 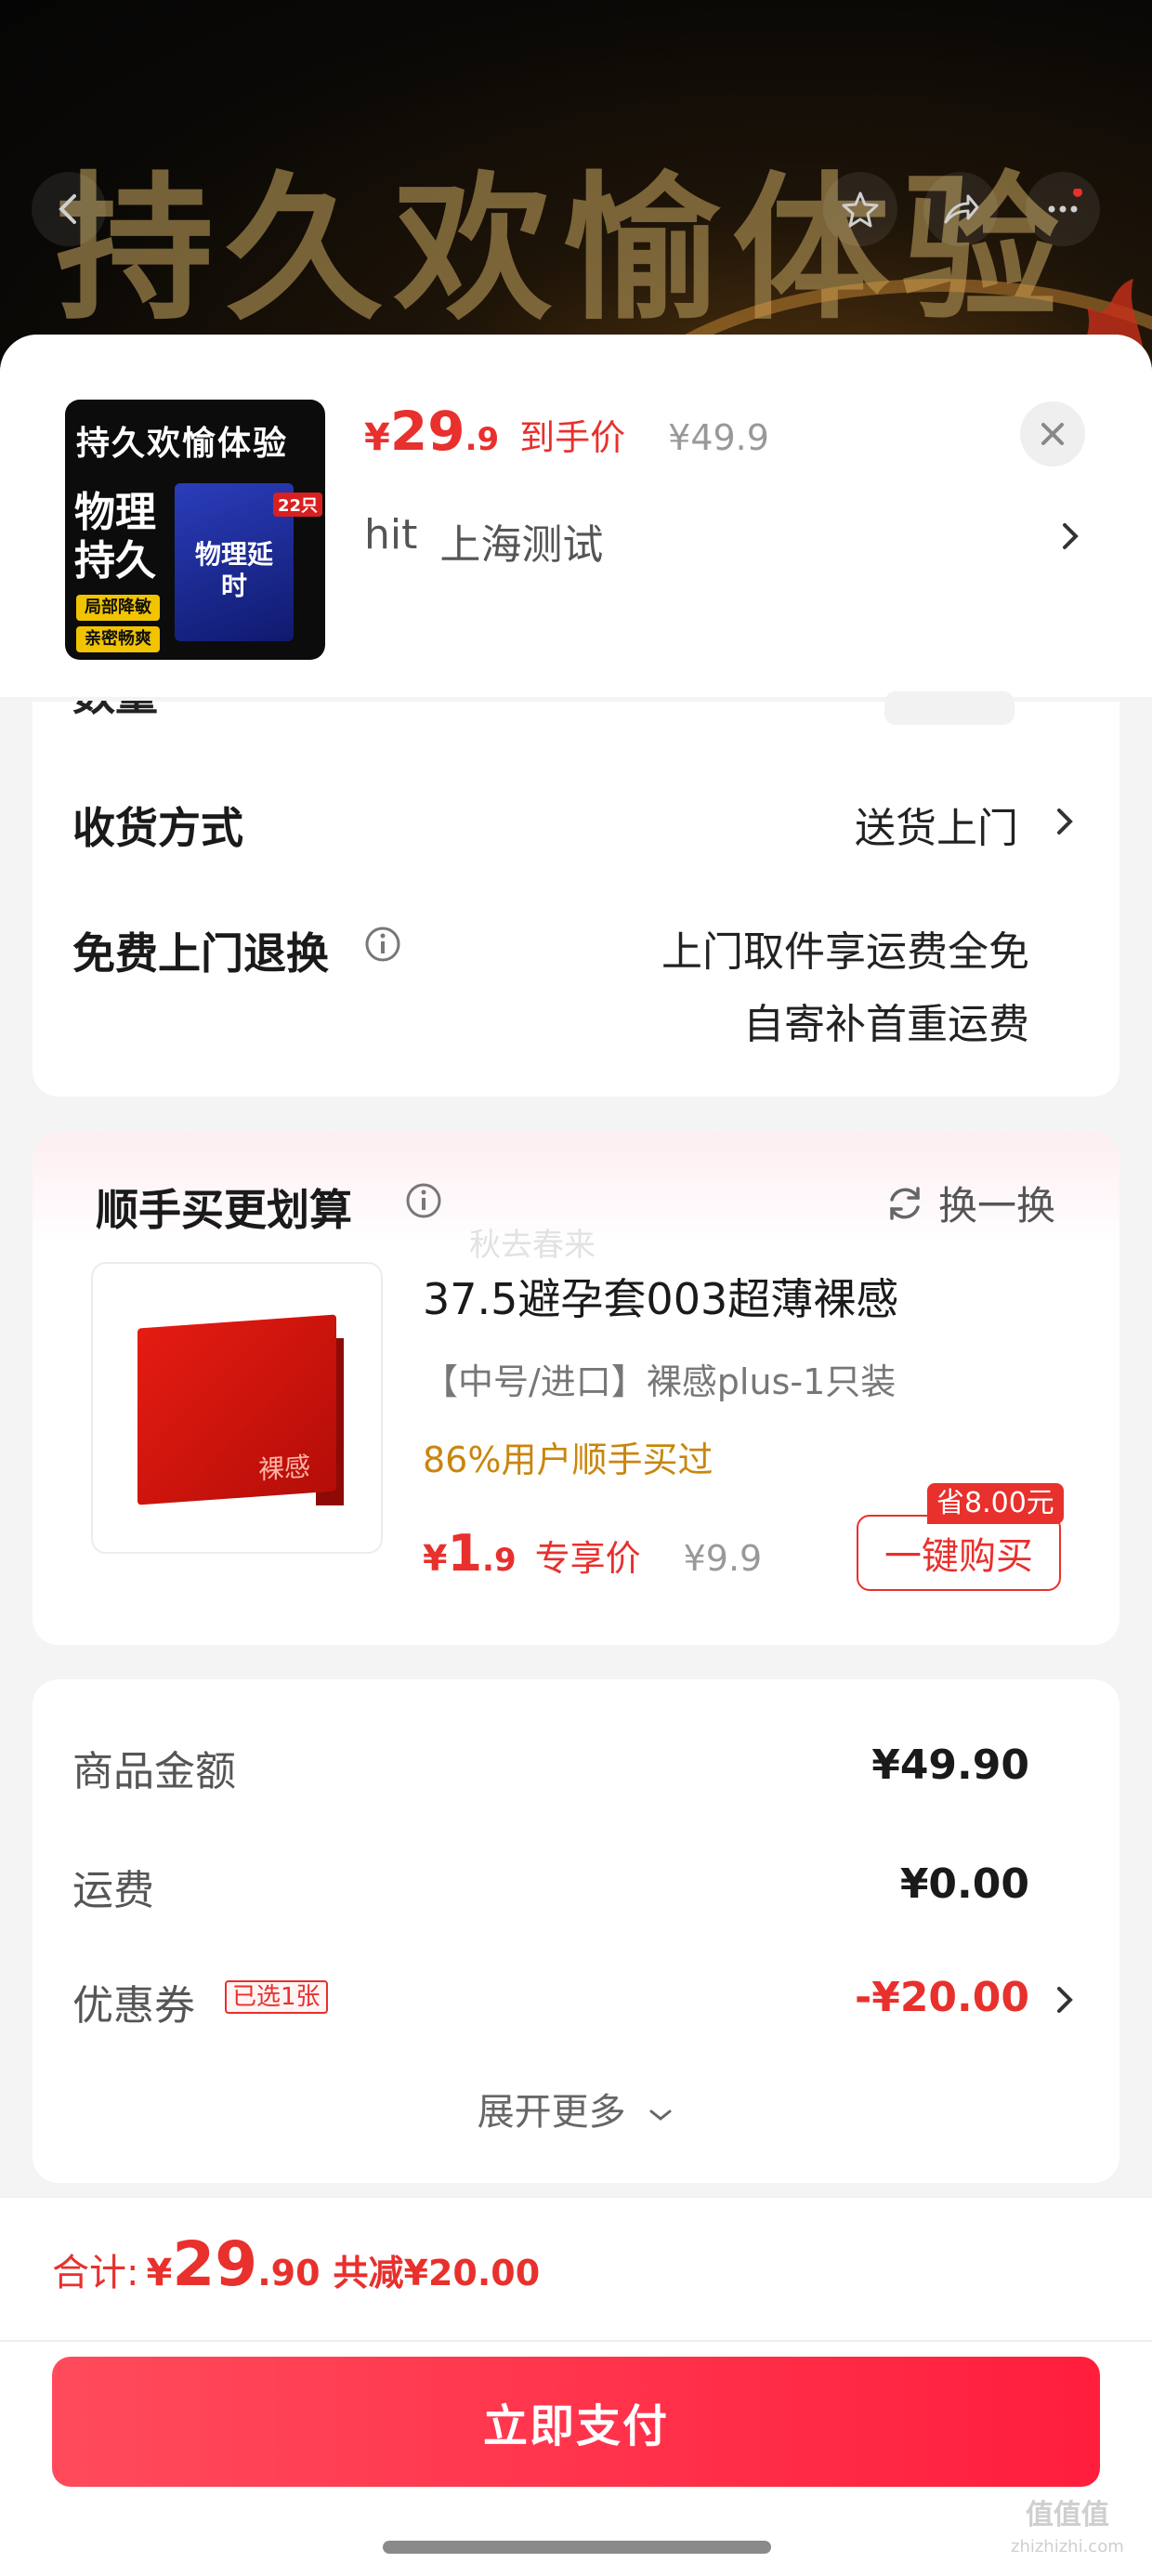 I want to click on goods-amount-value: ¥49.90, so click(x=950, y=1765).